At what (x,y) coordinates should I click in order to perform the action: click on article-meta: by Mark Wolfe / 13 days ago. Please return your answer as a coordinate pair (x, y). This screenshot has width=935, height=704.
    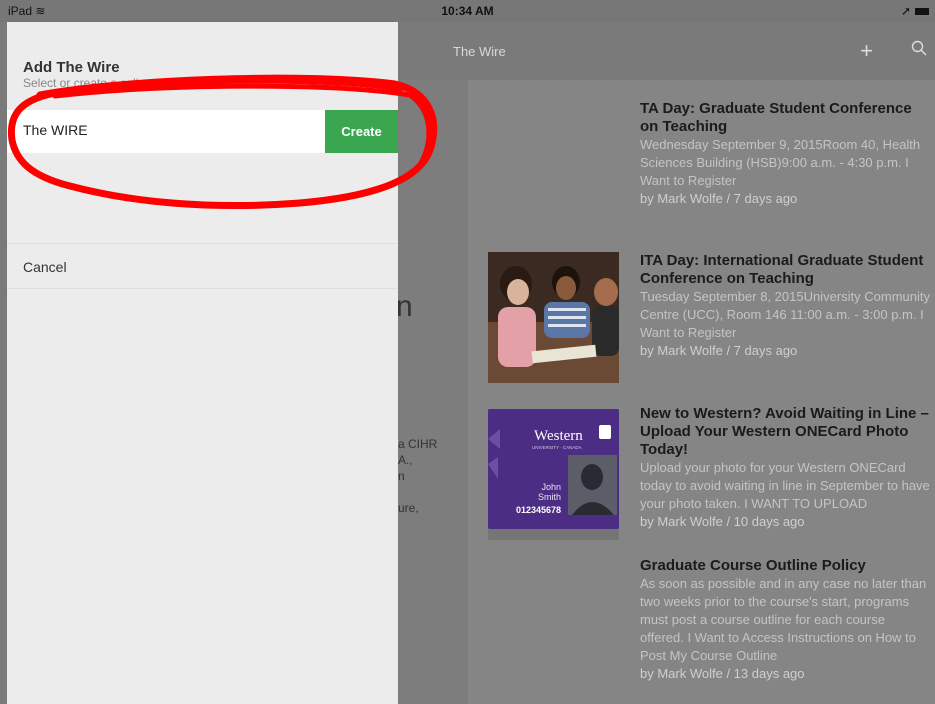
    Looking at the image, I should click on (722, 673).